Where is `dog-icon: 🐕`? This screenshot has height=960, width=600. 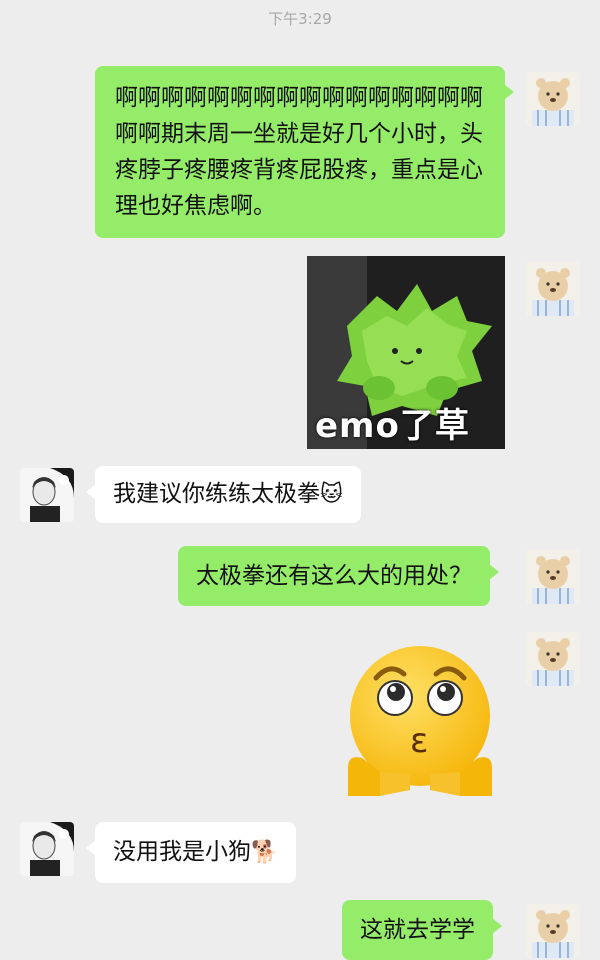
dog-icon: 🐕 is located at coordinates (265, 852).